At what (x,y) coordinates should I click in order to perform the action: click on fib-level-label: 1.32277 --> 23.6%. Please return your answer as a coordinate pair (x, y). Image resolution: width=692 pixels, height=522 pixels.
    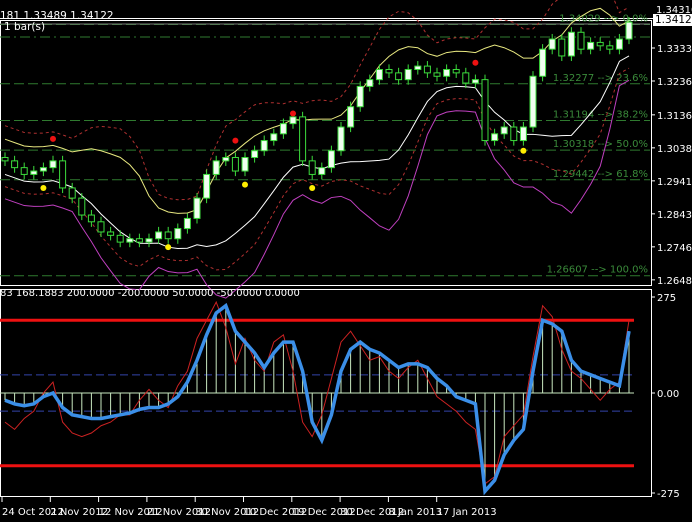
    Looking at the image, I should click on (600, 78).